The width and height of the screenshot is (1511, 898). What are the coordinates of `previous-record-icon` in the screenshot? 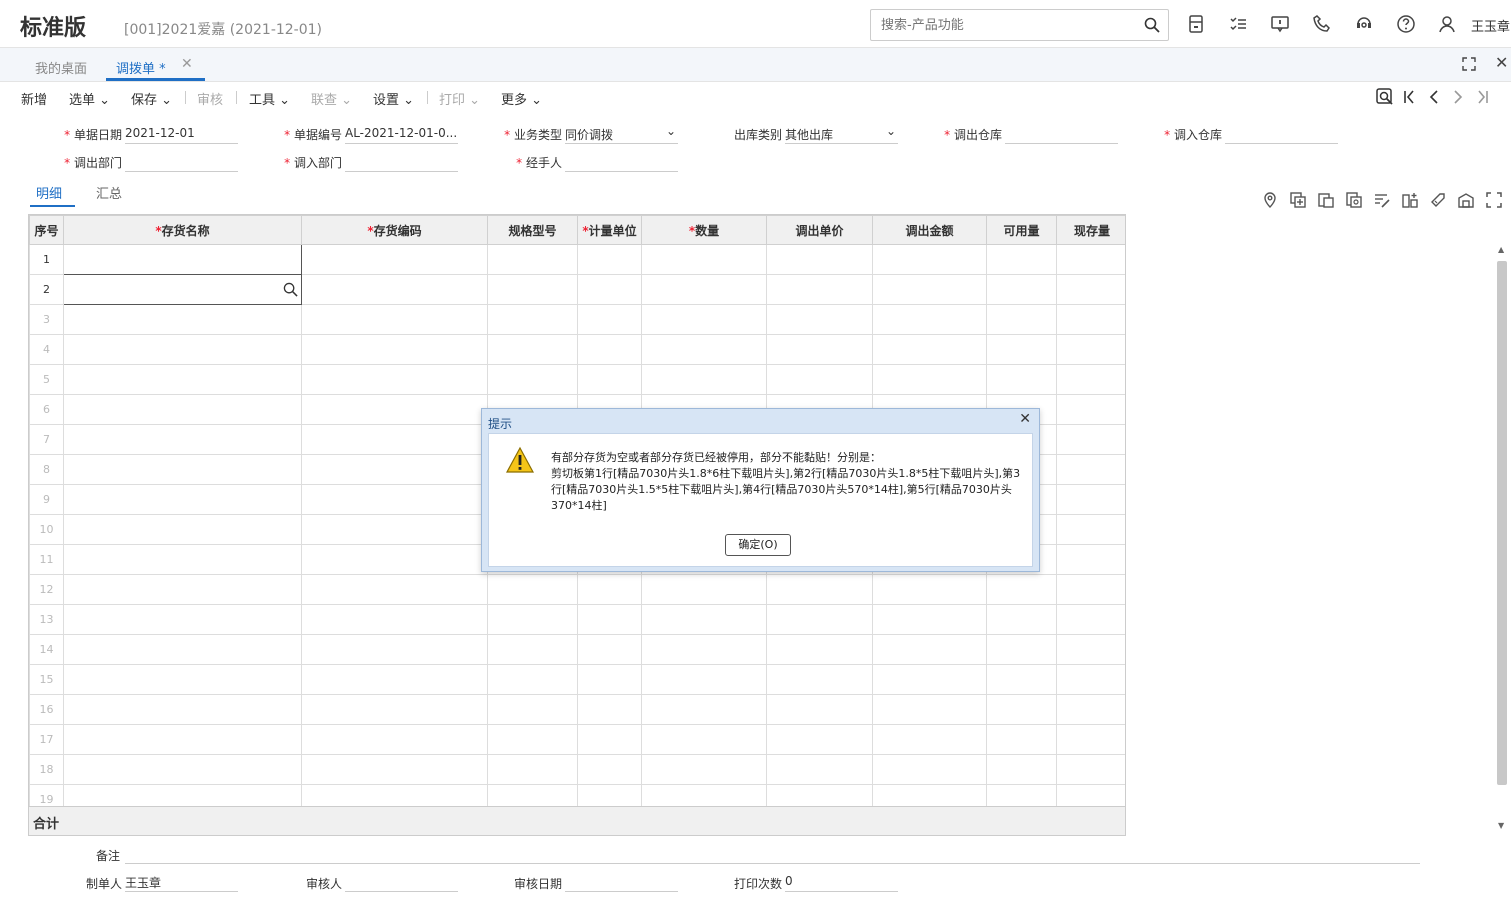 It's located at (1434, 97).